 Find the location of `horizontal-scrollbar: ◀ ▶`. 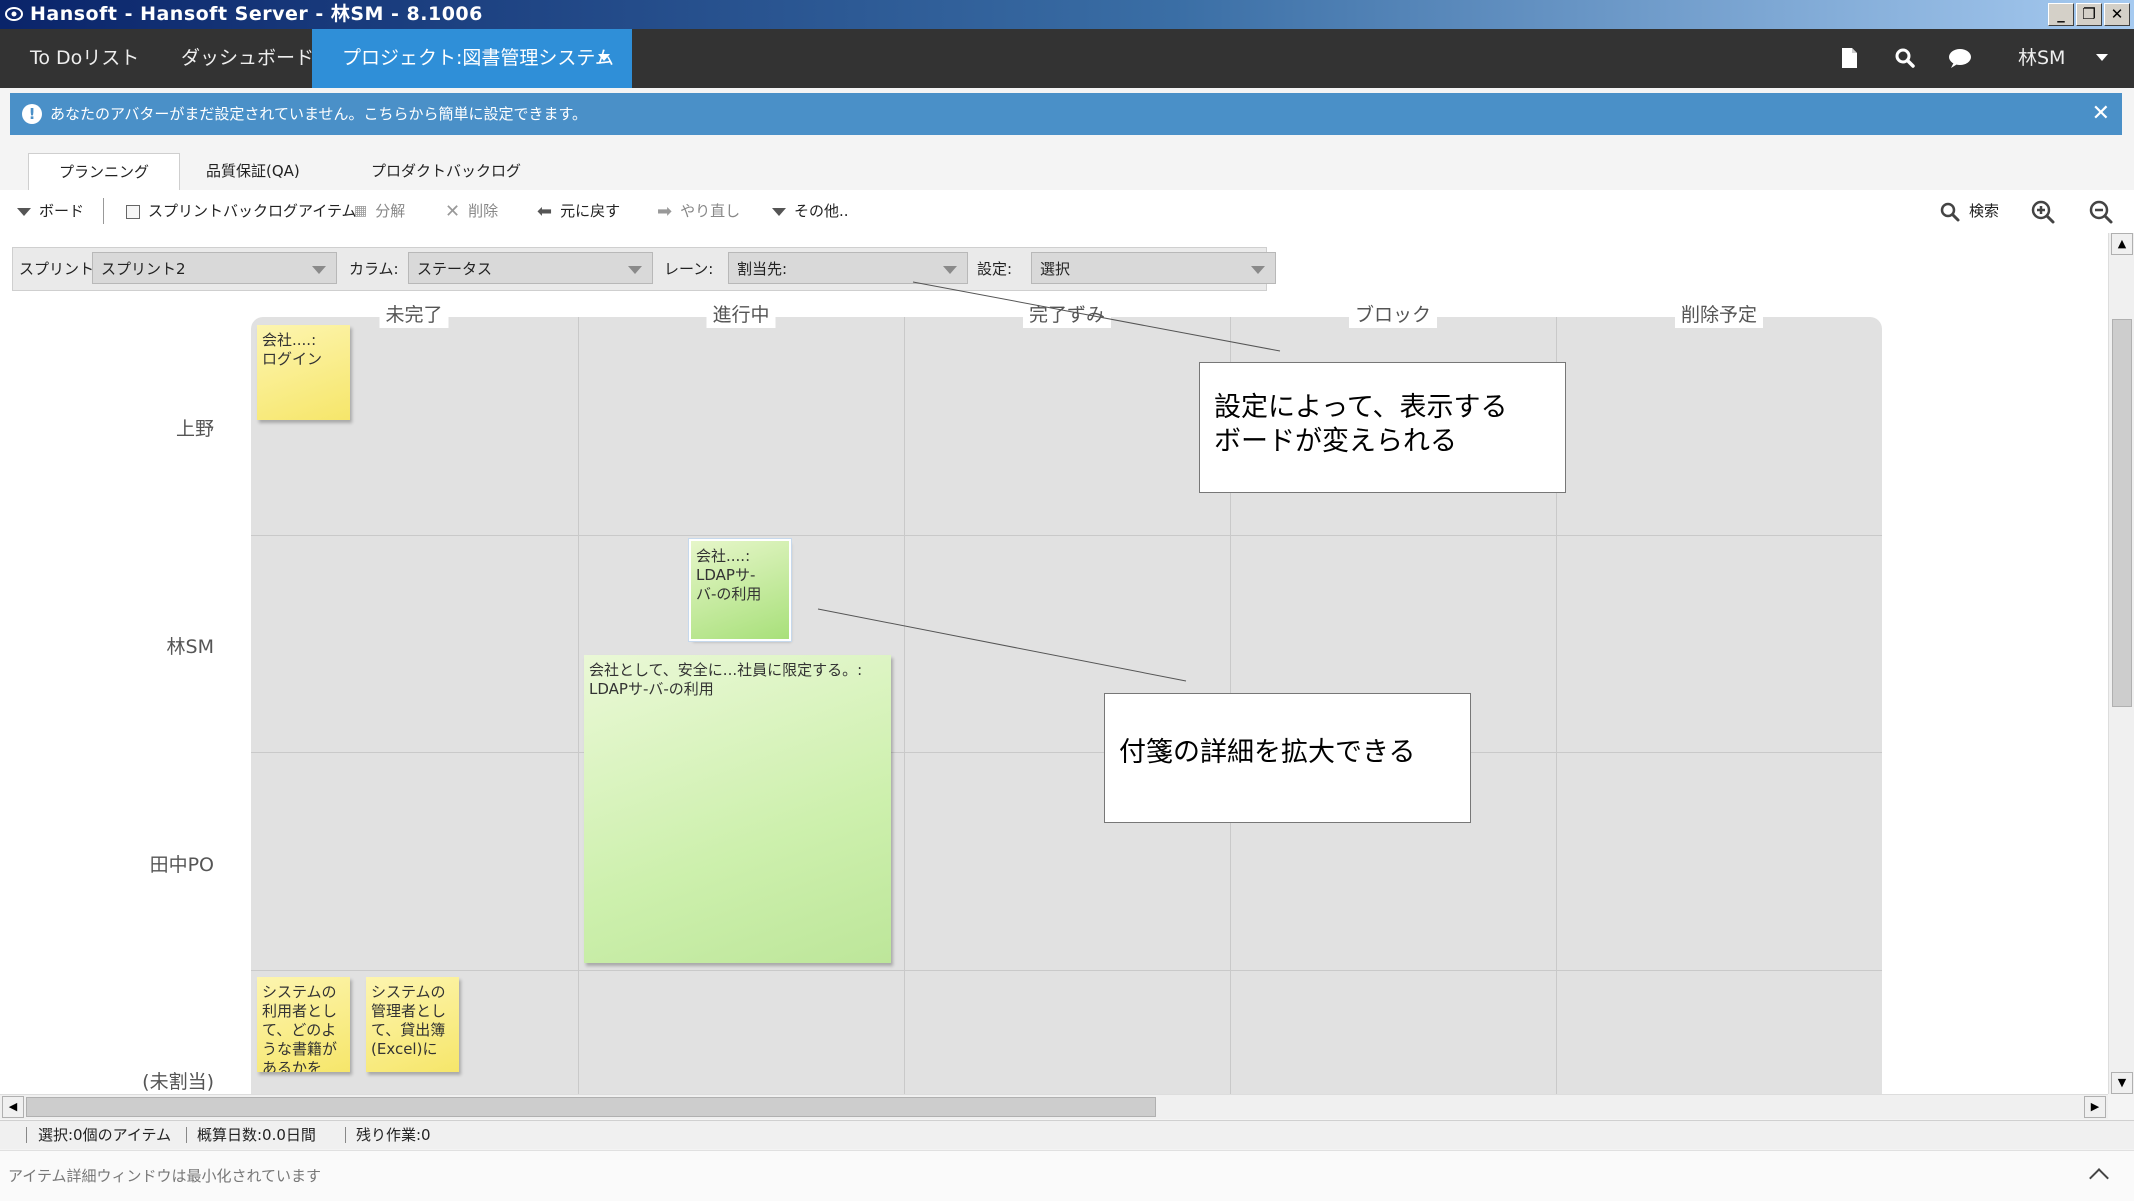

horizontal-scrollbar: ◀ ▶ is located at coordinates (1054, 1106).